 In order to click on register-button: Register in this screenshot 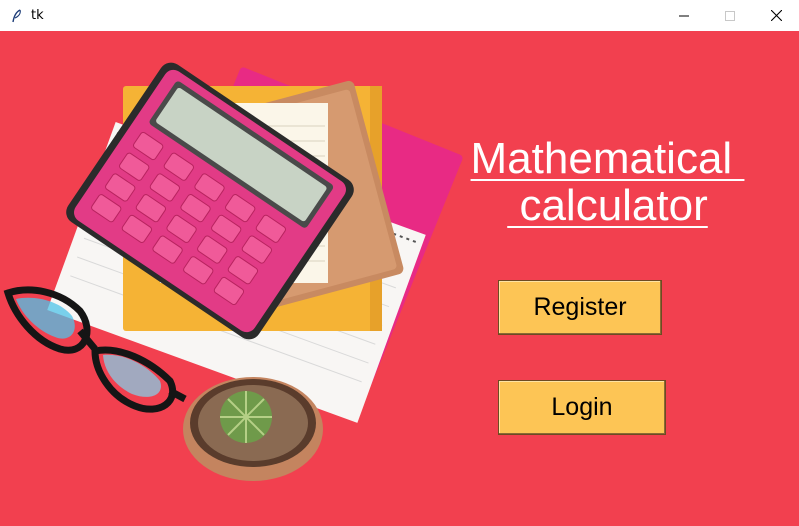, I will do `click(580, 307)`.